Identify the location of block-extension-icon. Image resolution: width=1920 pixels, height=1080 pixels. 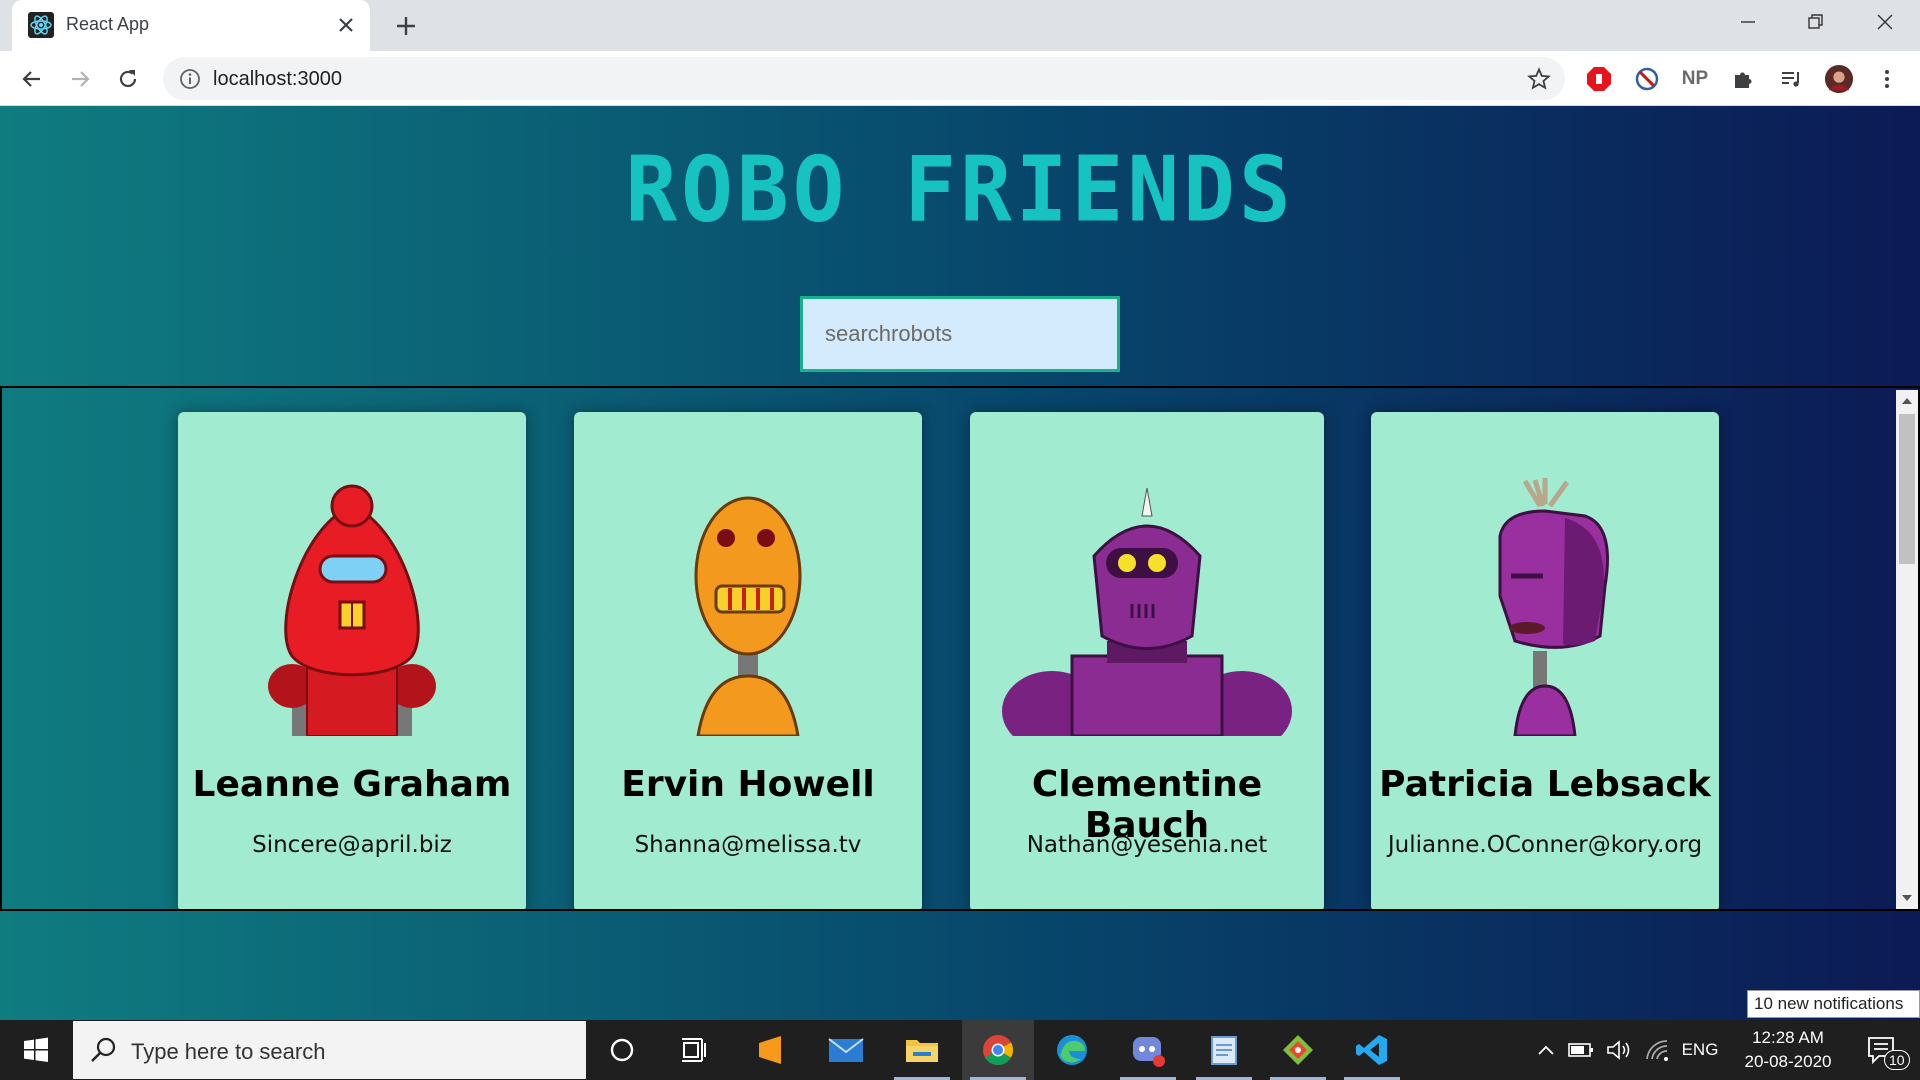
(1647, 79).